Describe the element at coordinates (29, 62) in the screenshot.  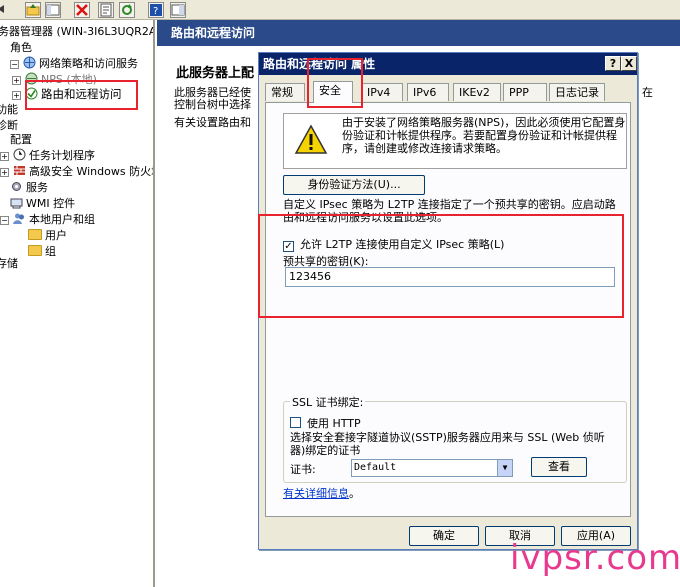
I see `network-policy-icon` at that location.